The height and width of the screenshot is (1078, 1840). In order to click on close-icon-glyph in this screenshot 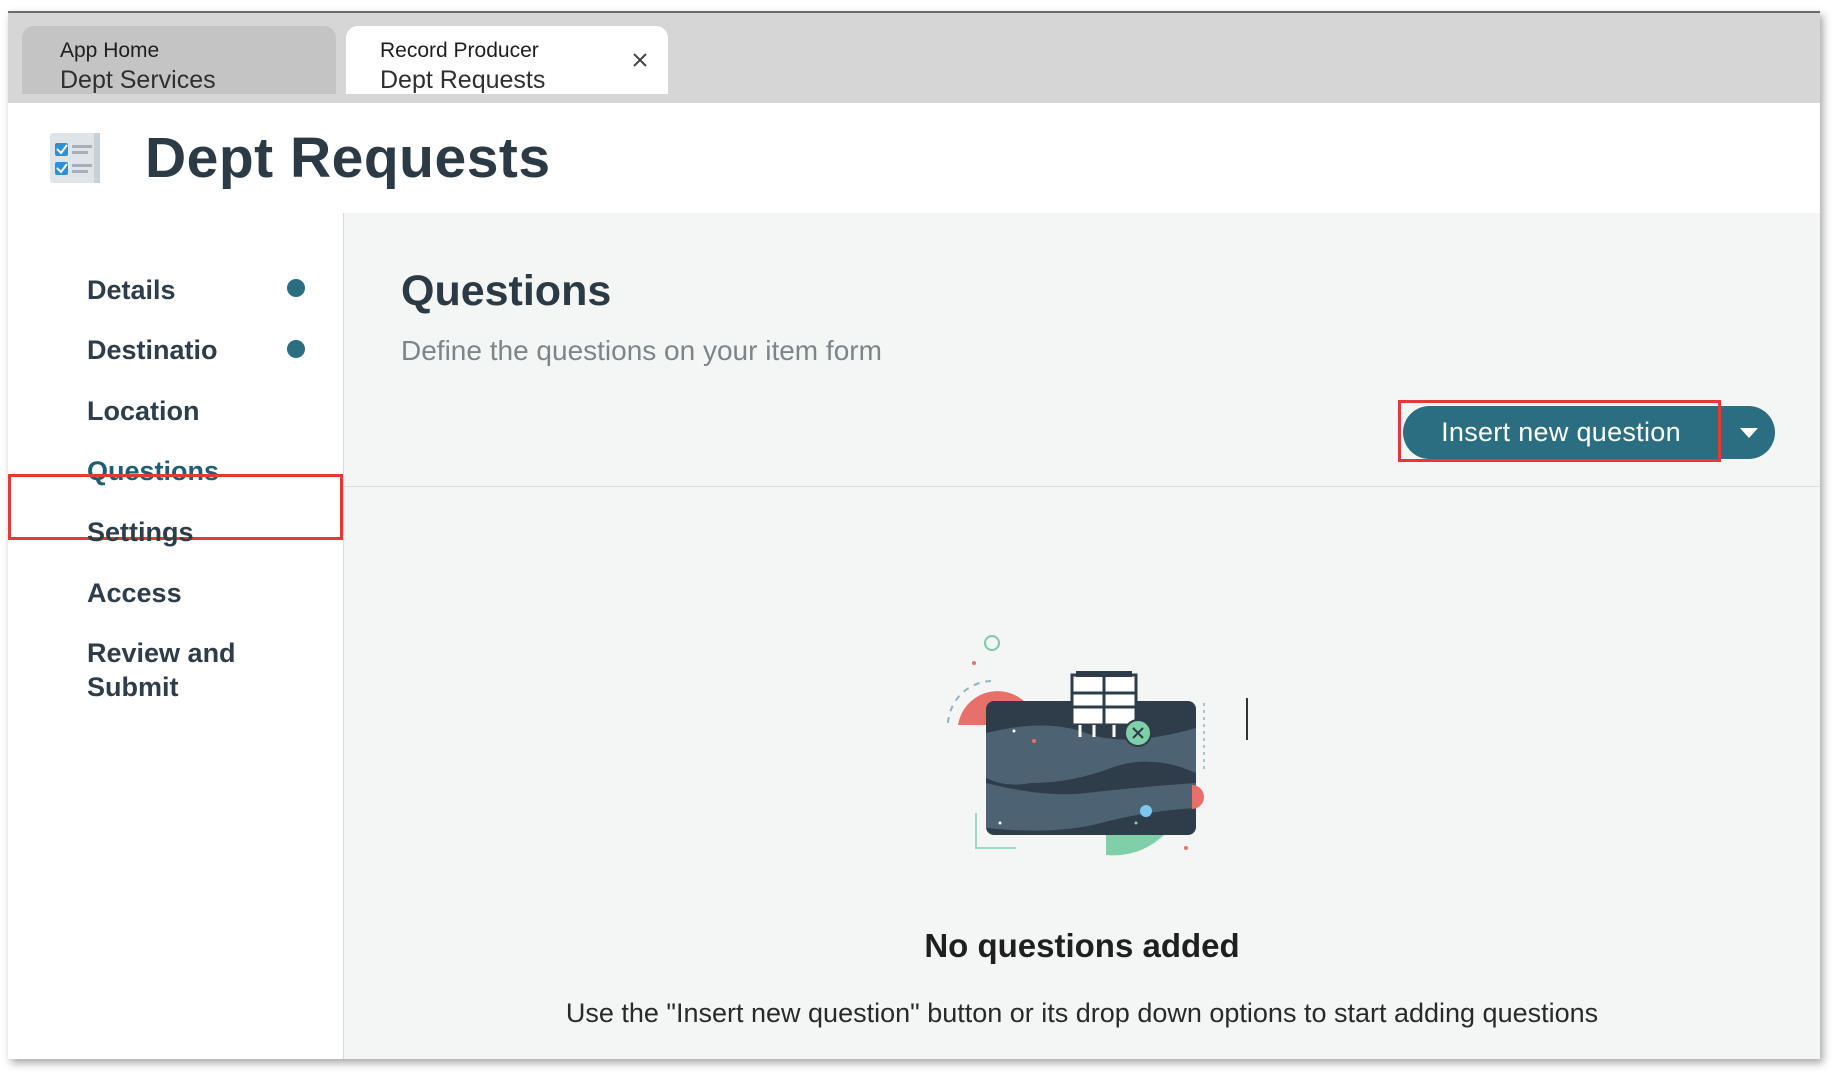, I will do `click(640, 60)`.